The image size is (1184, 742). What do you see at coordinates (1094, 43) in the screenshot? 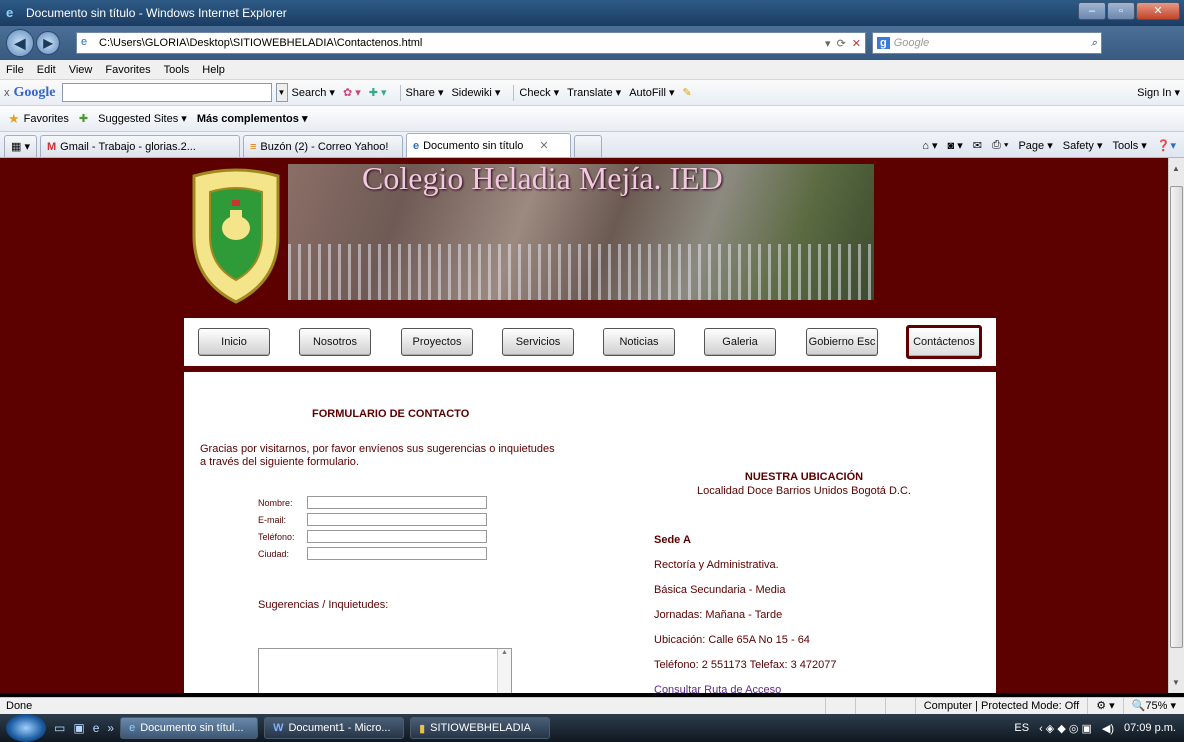
I see `search-icon: ⌕` at bounding box center [1094, 43].